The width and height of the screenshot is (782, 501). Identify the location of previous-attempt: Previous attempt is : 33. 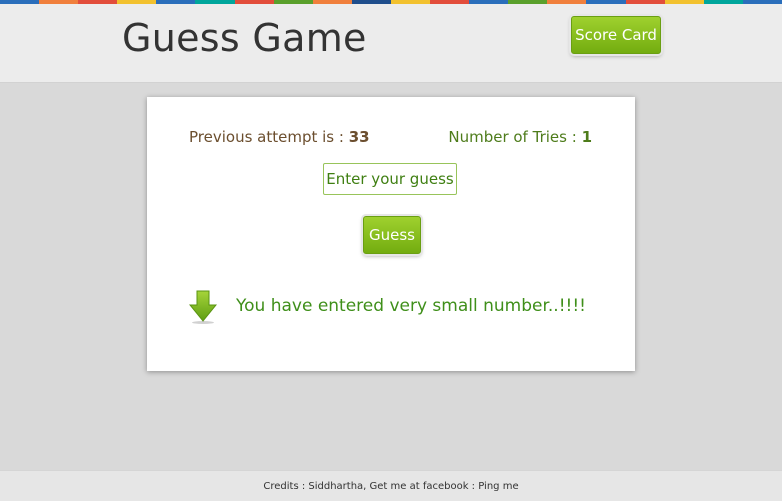
(279, 137).